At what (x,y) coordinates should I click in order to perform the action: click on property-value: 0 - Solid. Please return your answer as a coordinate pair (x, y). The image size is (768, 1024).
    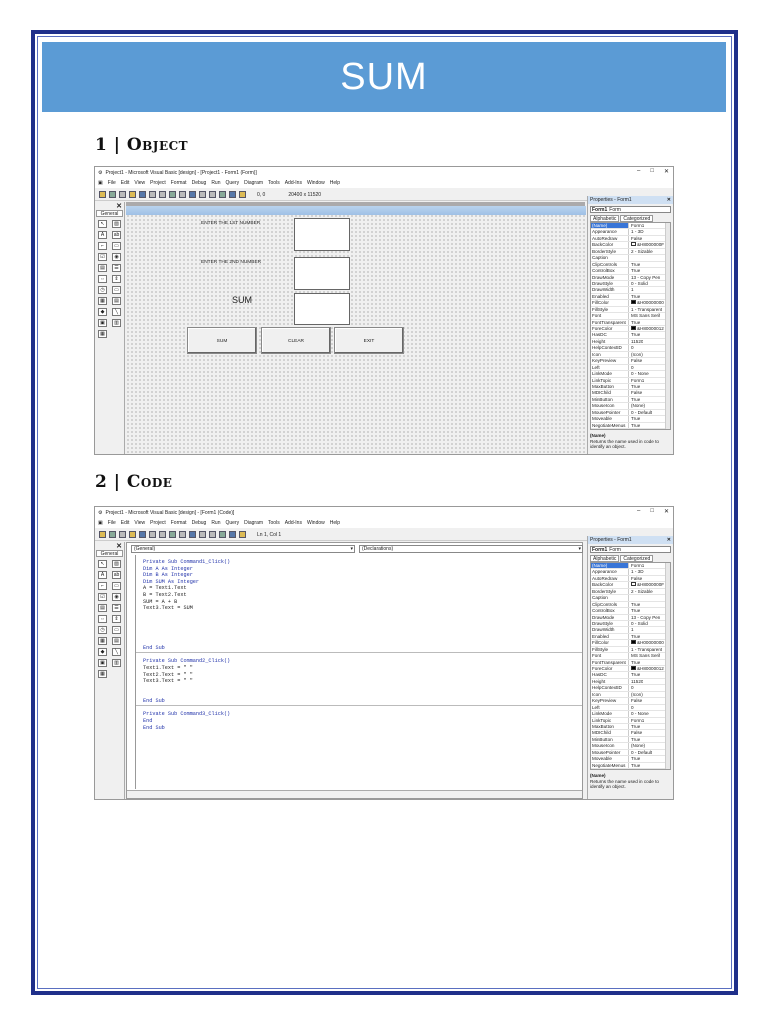
    Looking at the image, I should click on (638, 283).